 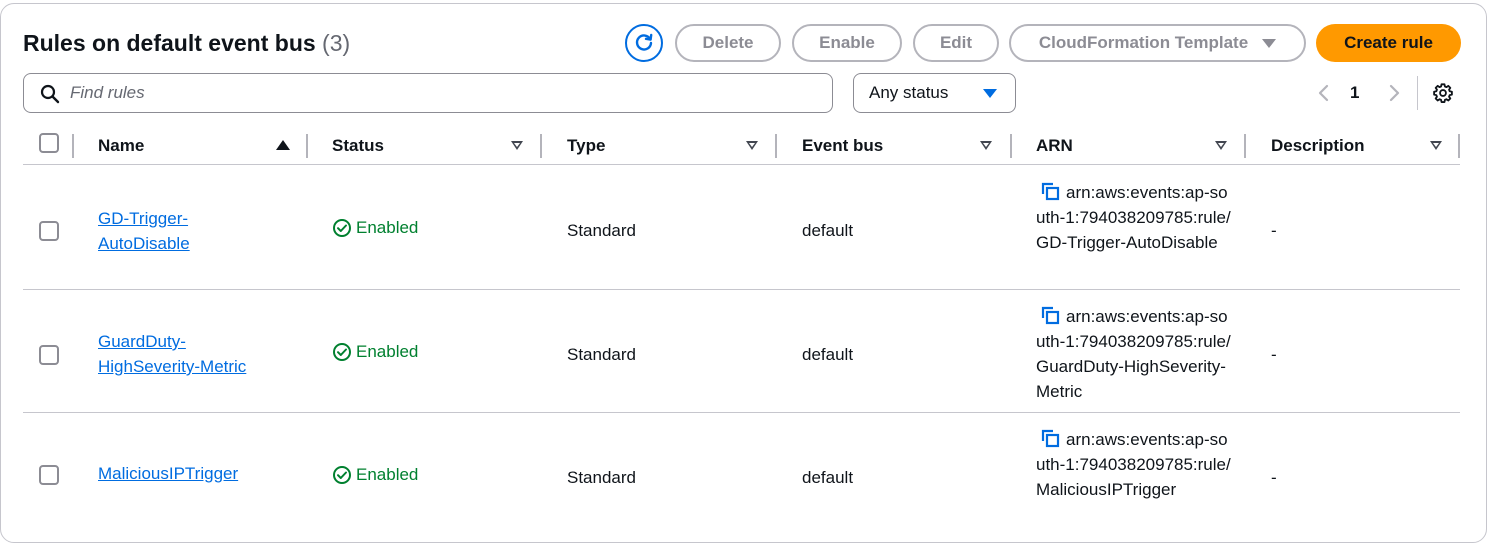 What do you see at coordinates (158, 231) in the screenshot?
I see `rule-name-link: GD-Trigger-AutoDisable` at bounding box center [158, 231].